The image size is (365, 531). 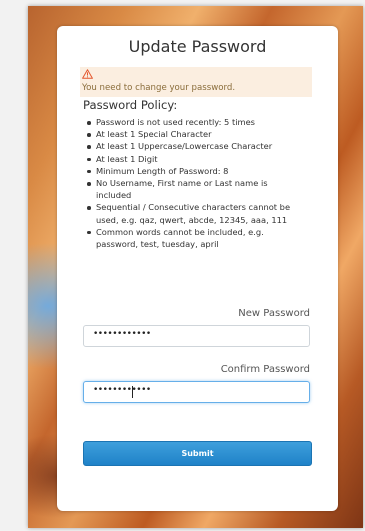 I want to click on alert-message: You need to change your password., so click(x=159, y=88).